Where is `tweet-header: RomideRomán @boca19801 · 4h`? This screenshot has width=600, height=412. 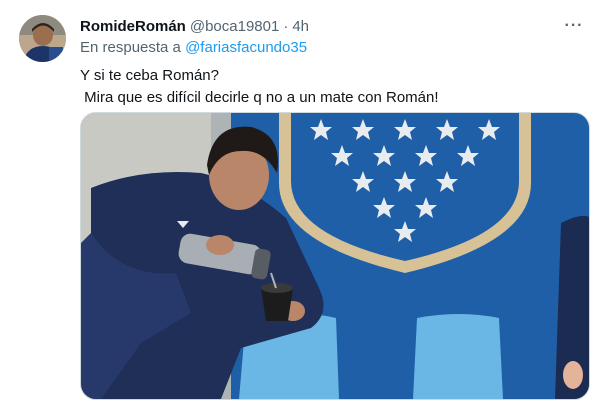 tweet-header: RomideRomán @boca19801 · 4h is located at coordinates (194, 26).